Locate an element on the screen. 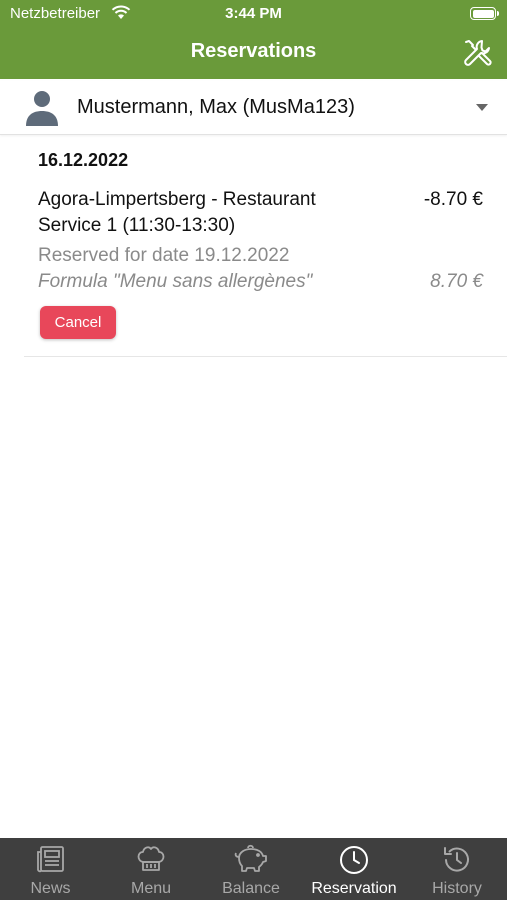 The width and height of the screenshot is (507, 900). tab-label: News is located at coordinates (50, 888).